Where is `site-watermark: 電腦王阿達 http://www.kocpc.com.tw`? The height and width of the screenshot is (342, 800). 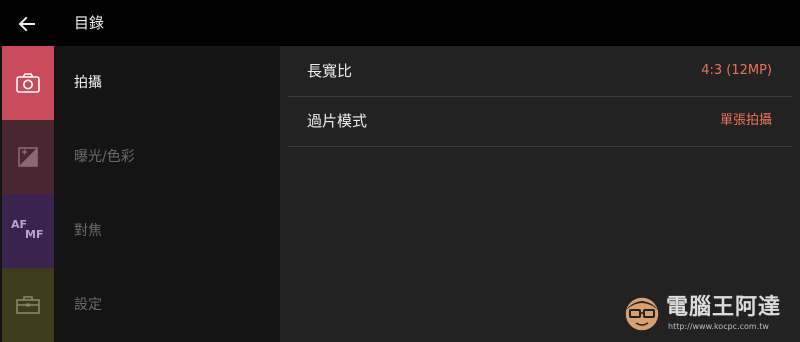
site-watermark: 電腦王阿達 http://www.kocpc.com.tw is located at coordinates (708, 315).